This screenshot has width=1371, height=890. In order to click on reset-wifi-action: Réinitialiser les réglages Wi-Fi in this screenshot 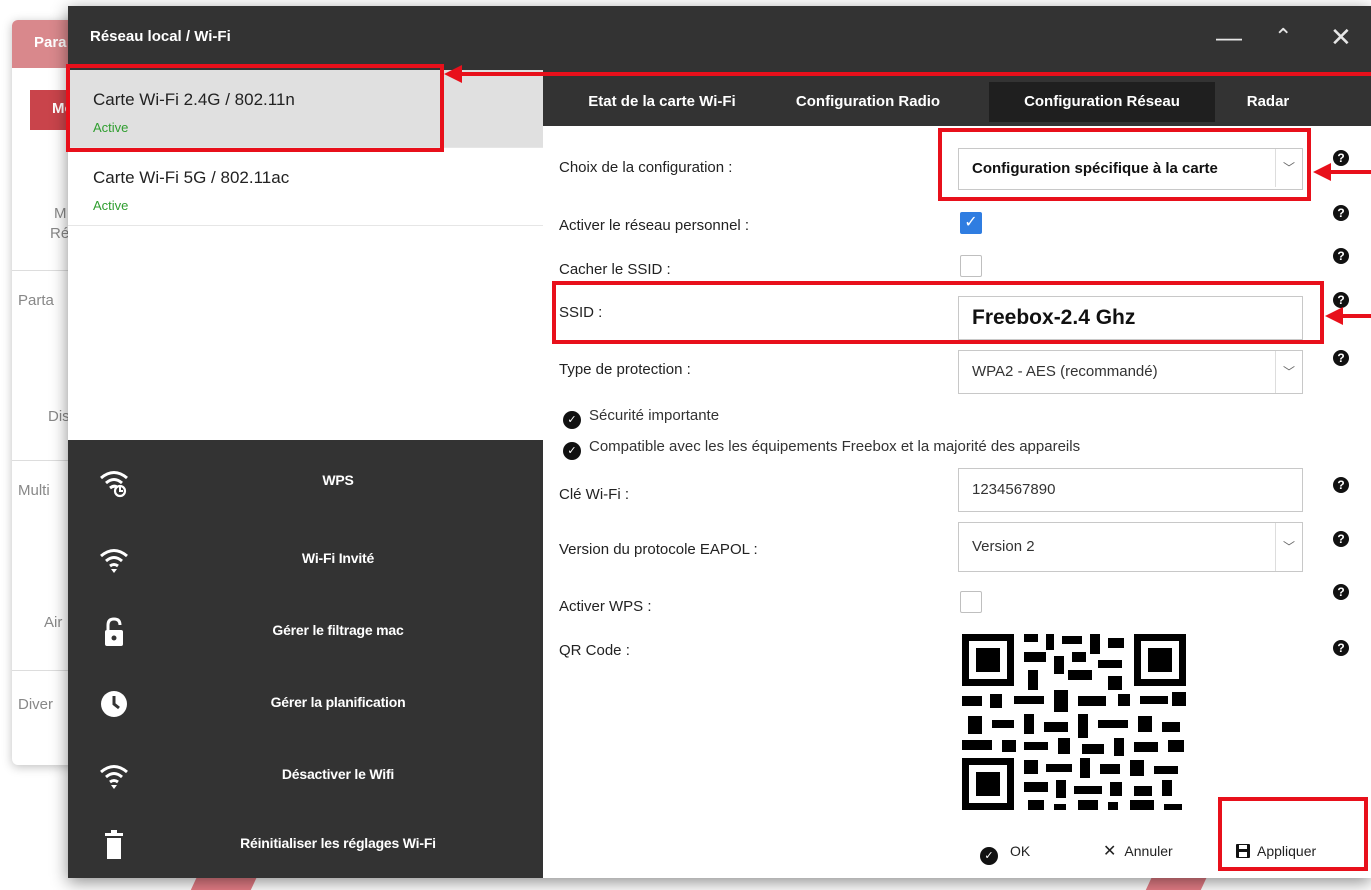, I will do `click(305, 845)`.